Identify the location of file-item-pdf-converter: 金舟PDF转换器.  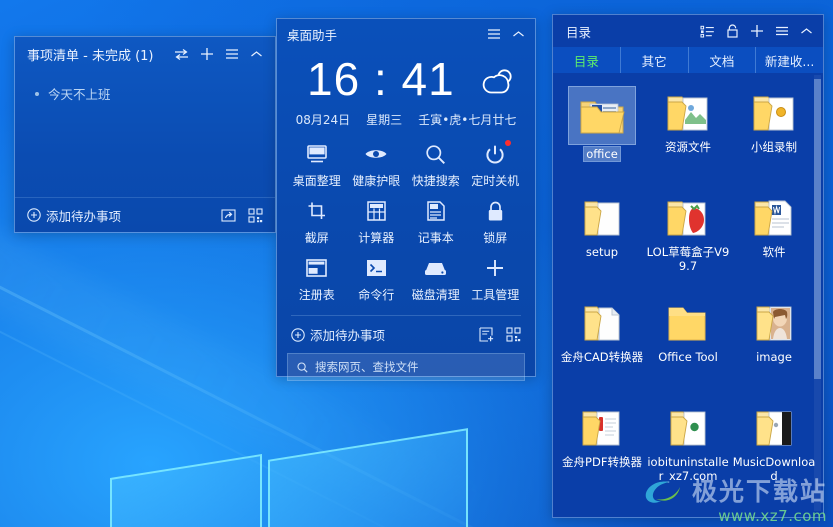
(602, 448).